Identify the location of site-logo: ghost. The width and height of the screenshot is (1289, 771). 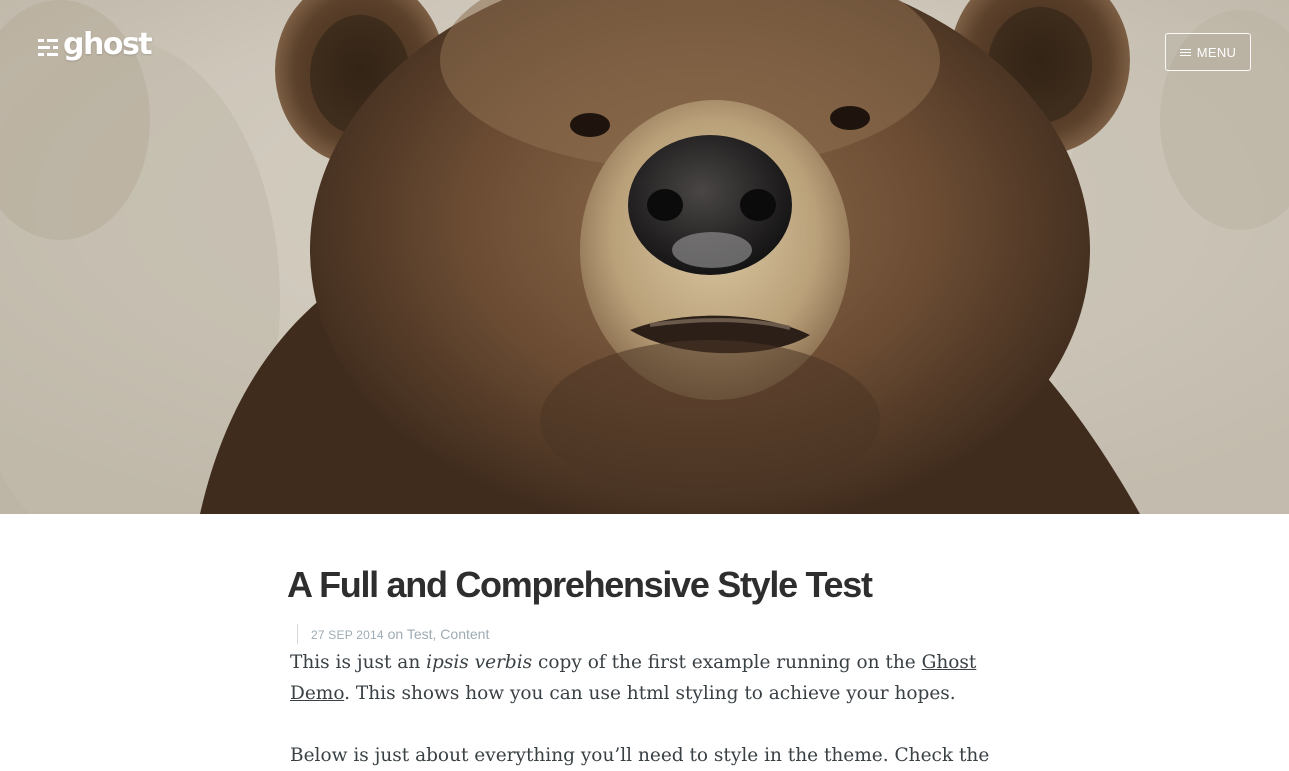
(95, 44).